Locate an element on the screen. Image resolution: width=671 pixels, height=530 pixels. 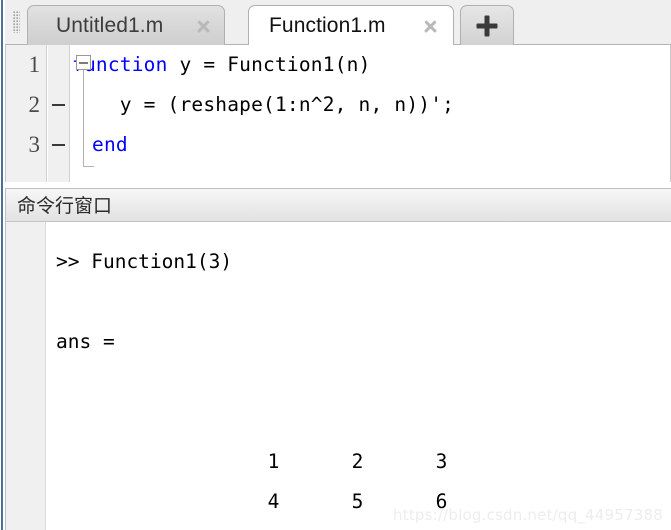
command-window-title: 命令行窗口 is located at coordinates (65, 206).